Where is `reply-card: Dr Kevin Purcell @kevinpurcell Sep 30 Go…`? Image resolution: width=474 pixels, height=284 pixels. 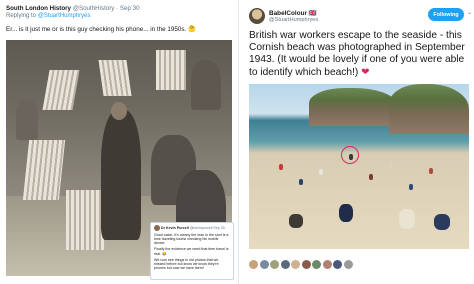 reply-card: Dr Kevin Purcell @kevinpurcell Sep 30 Go… is located at coordinates (192, 251).